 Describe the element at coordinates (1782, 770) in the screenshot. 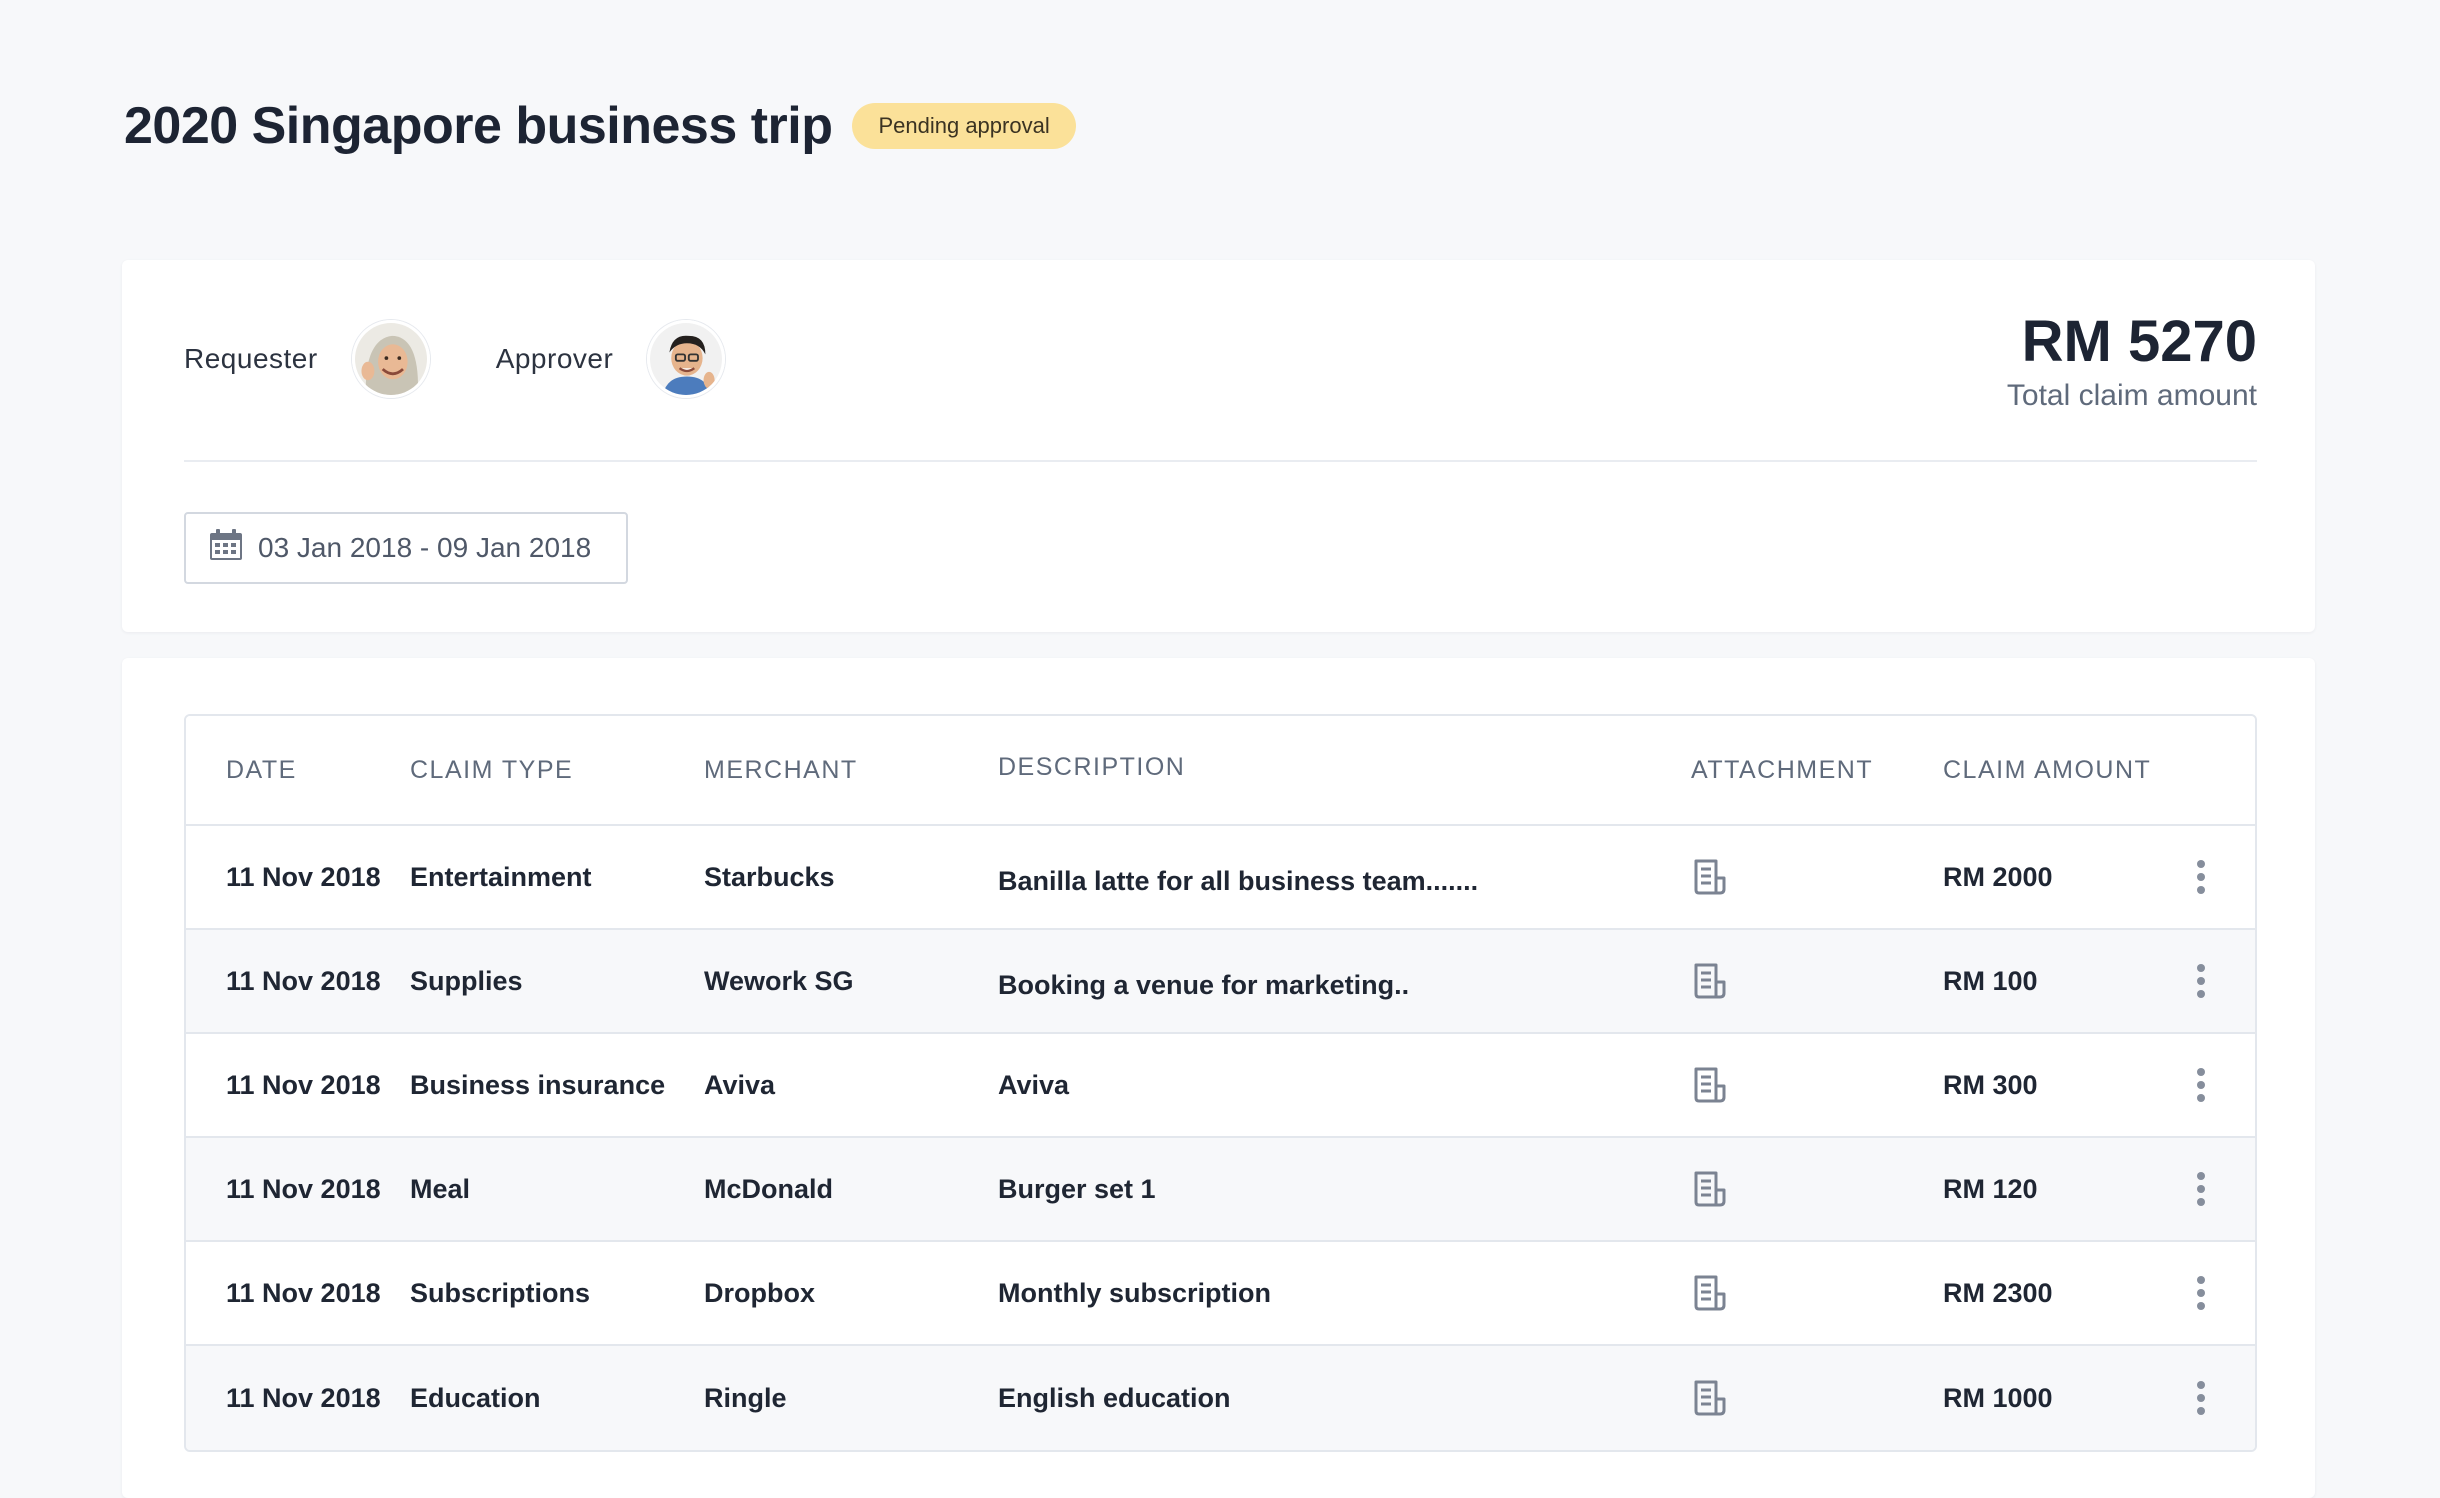

I see `column-header-attachment: ATTACHMENT` at that location.